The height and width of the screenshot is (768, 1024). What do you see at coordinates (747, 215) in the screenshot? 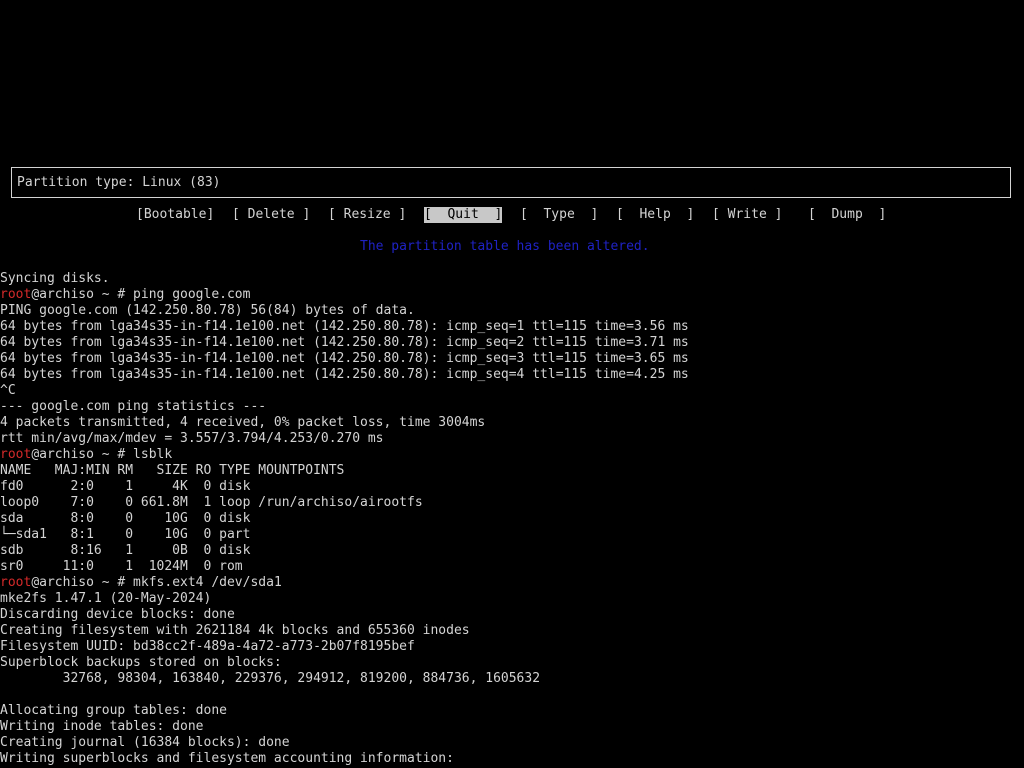
I see `write-button: [ Write ]` at bounding box center [747, 215].